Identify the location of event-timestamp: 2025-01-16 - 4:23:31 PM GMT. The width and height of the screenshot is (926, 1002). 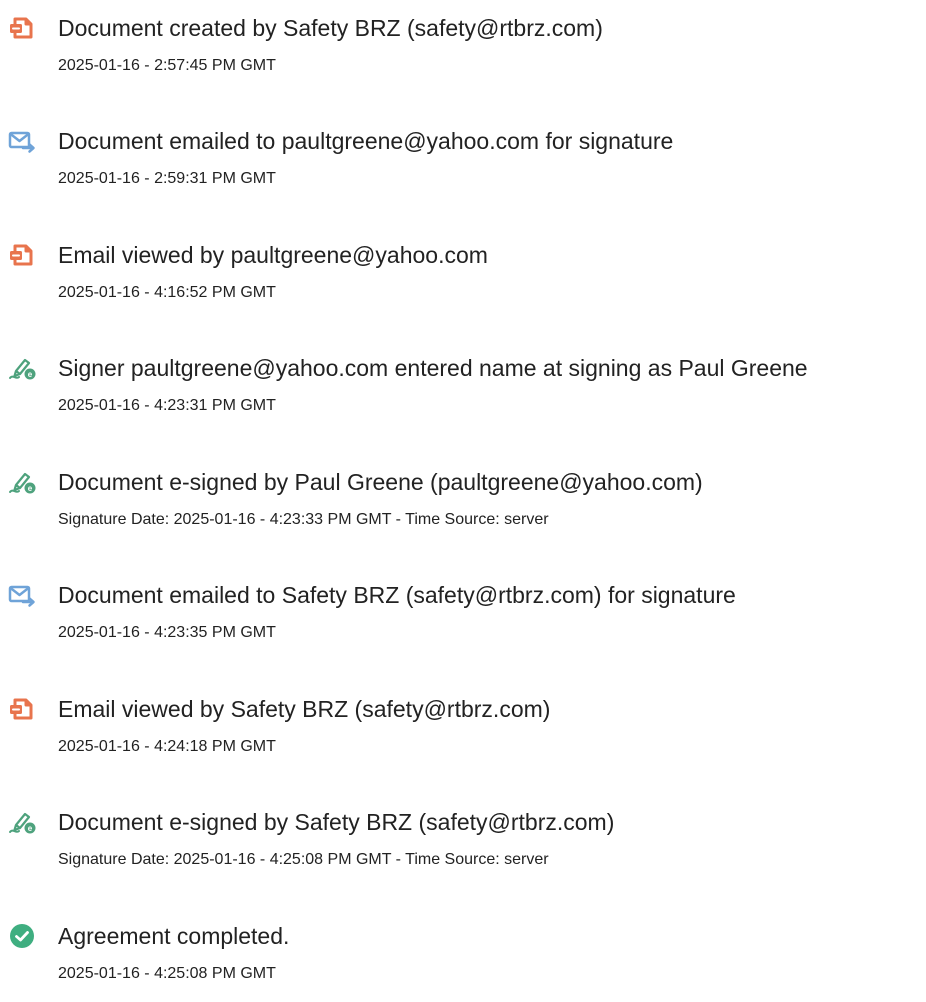
(167, 405).